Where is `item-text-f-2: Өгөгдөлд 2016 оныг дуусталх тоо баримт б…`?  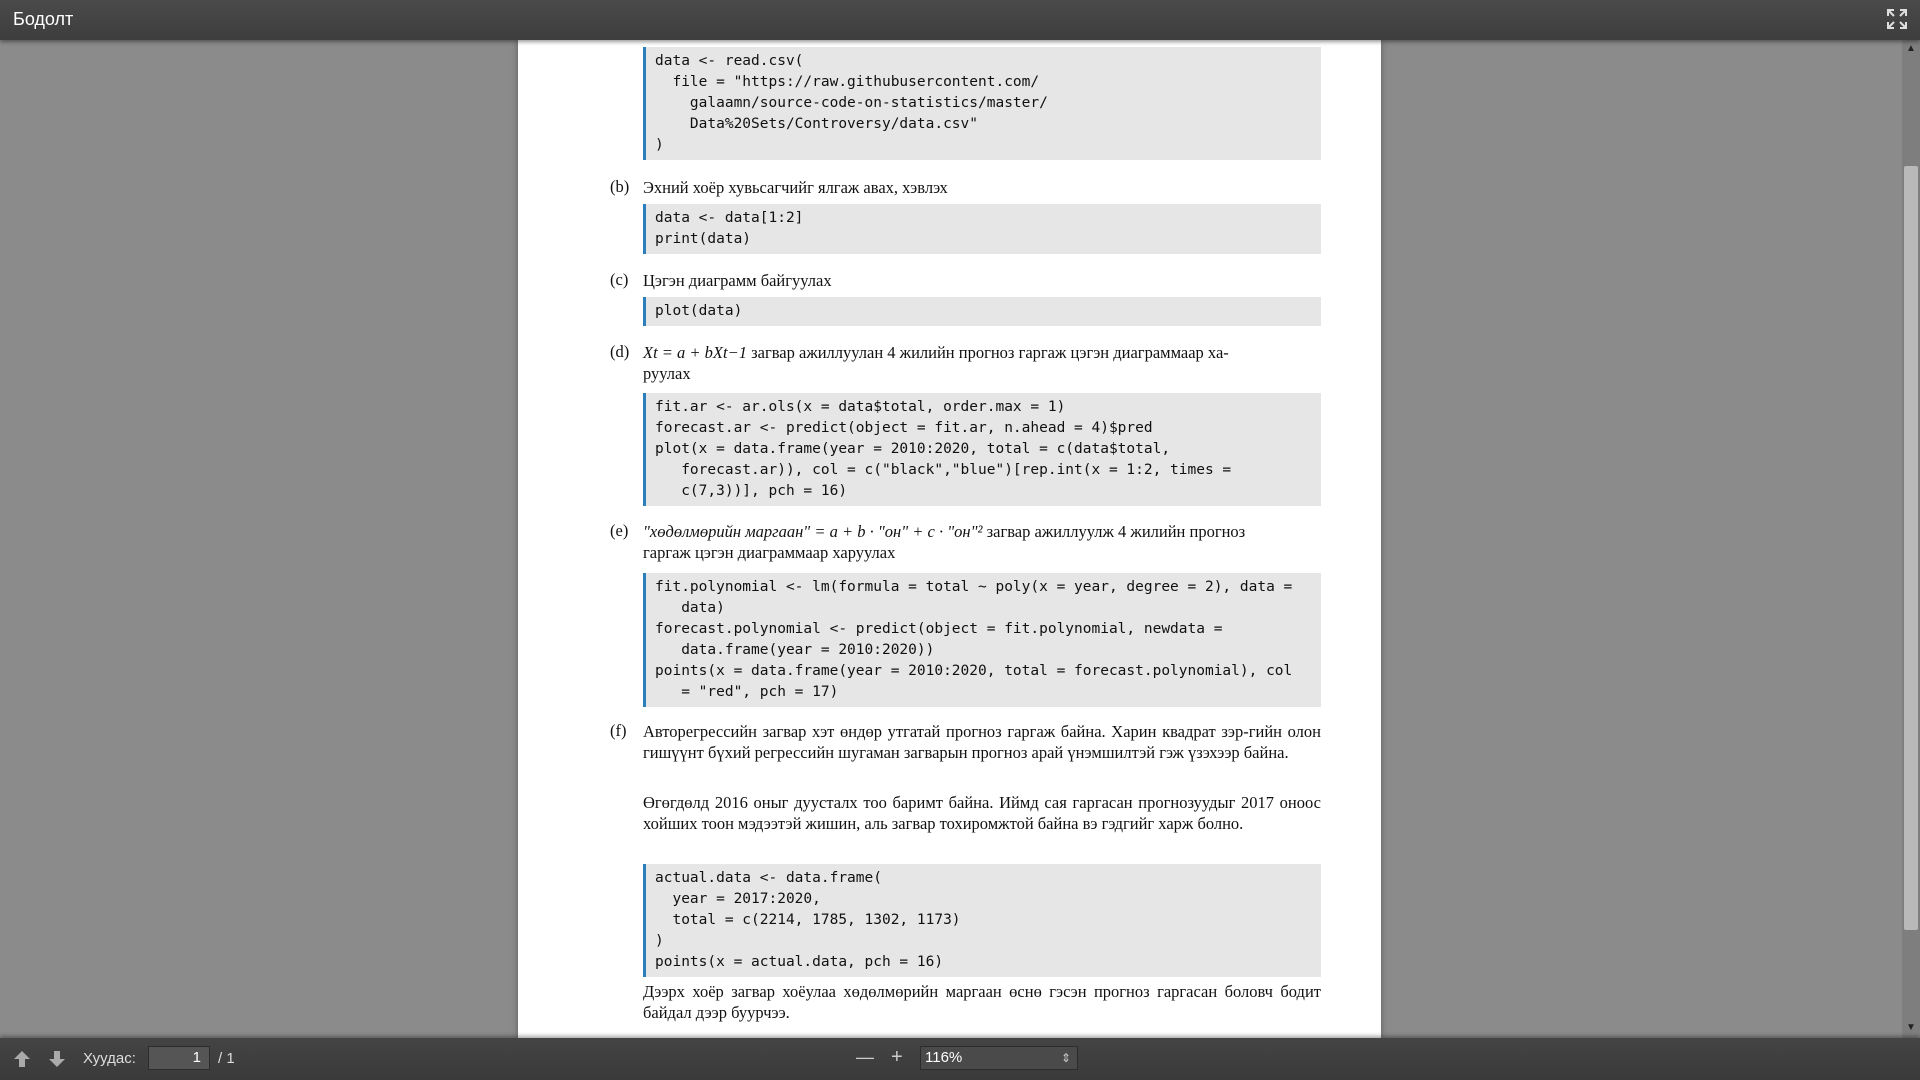 item-text-f-2: Өгөгдөлд 2016 оныг дуусталх тоо баримт б… is located at coordinates (982, 813).